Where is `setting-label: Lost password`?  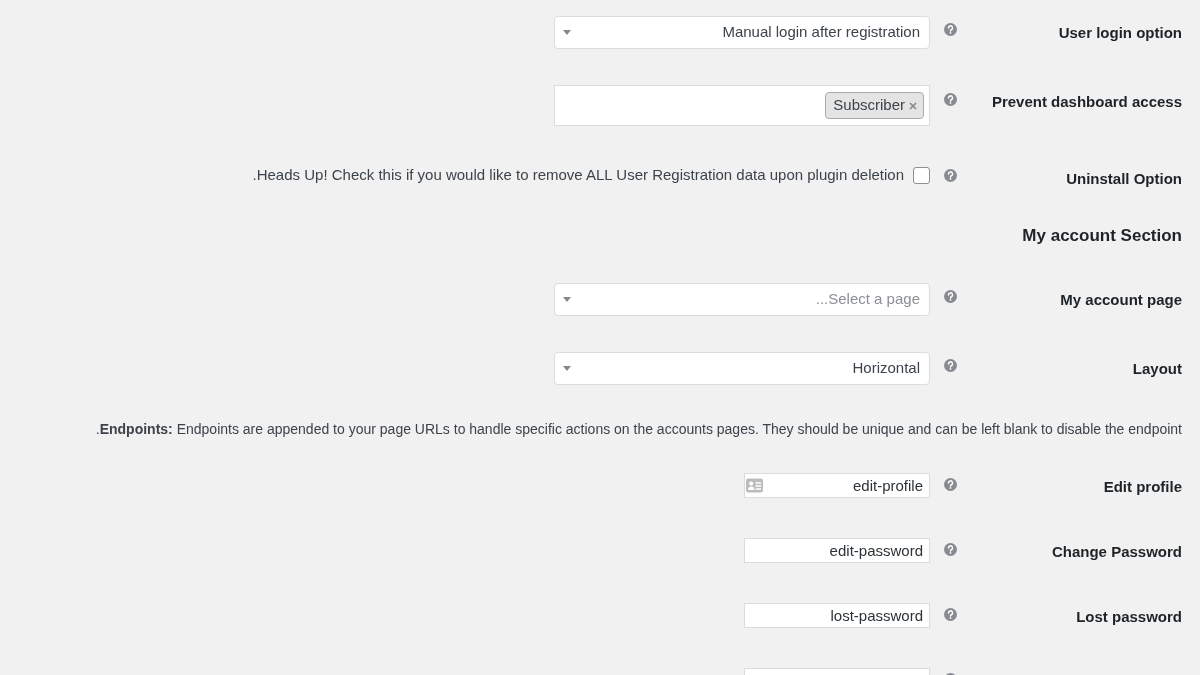
setting-label: Lost password is located at coordinates (1129, 617).